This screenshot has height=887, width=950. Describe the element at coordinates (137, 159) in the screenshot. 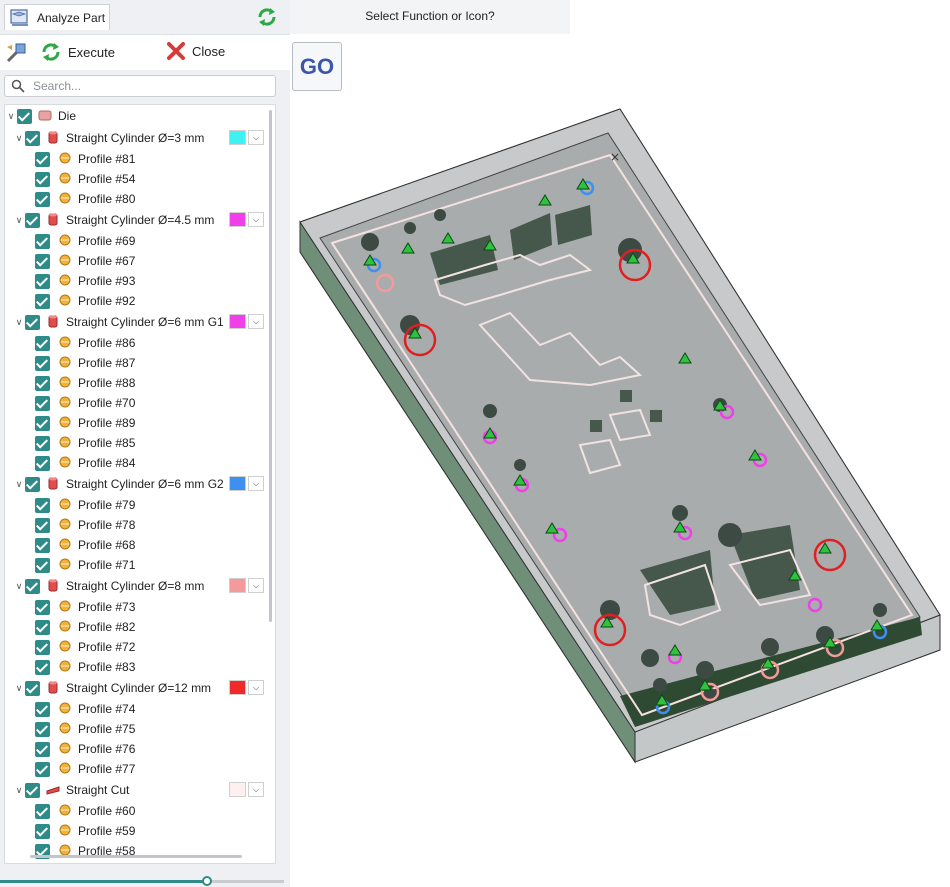

I see `tree-profile-item: Profile #81` at that location.